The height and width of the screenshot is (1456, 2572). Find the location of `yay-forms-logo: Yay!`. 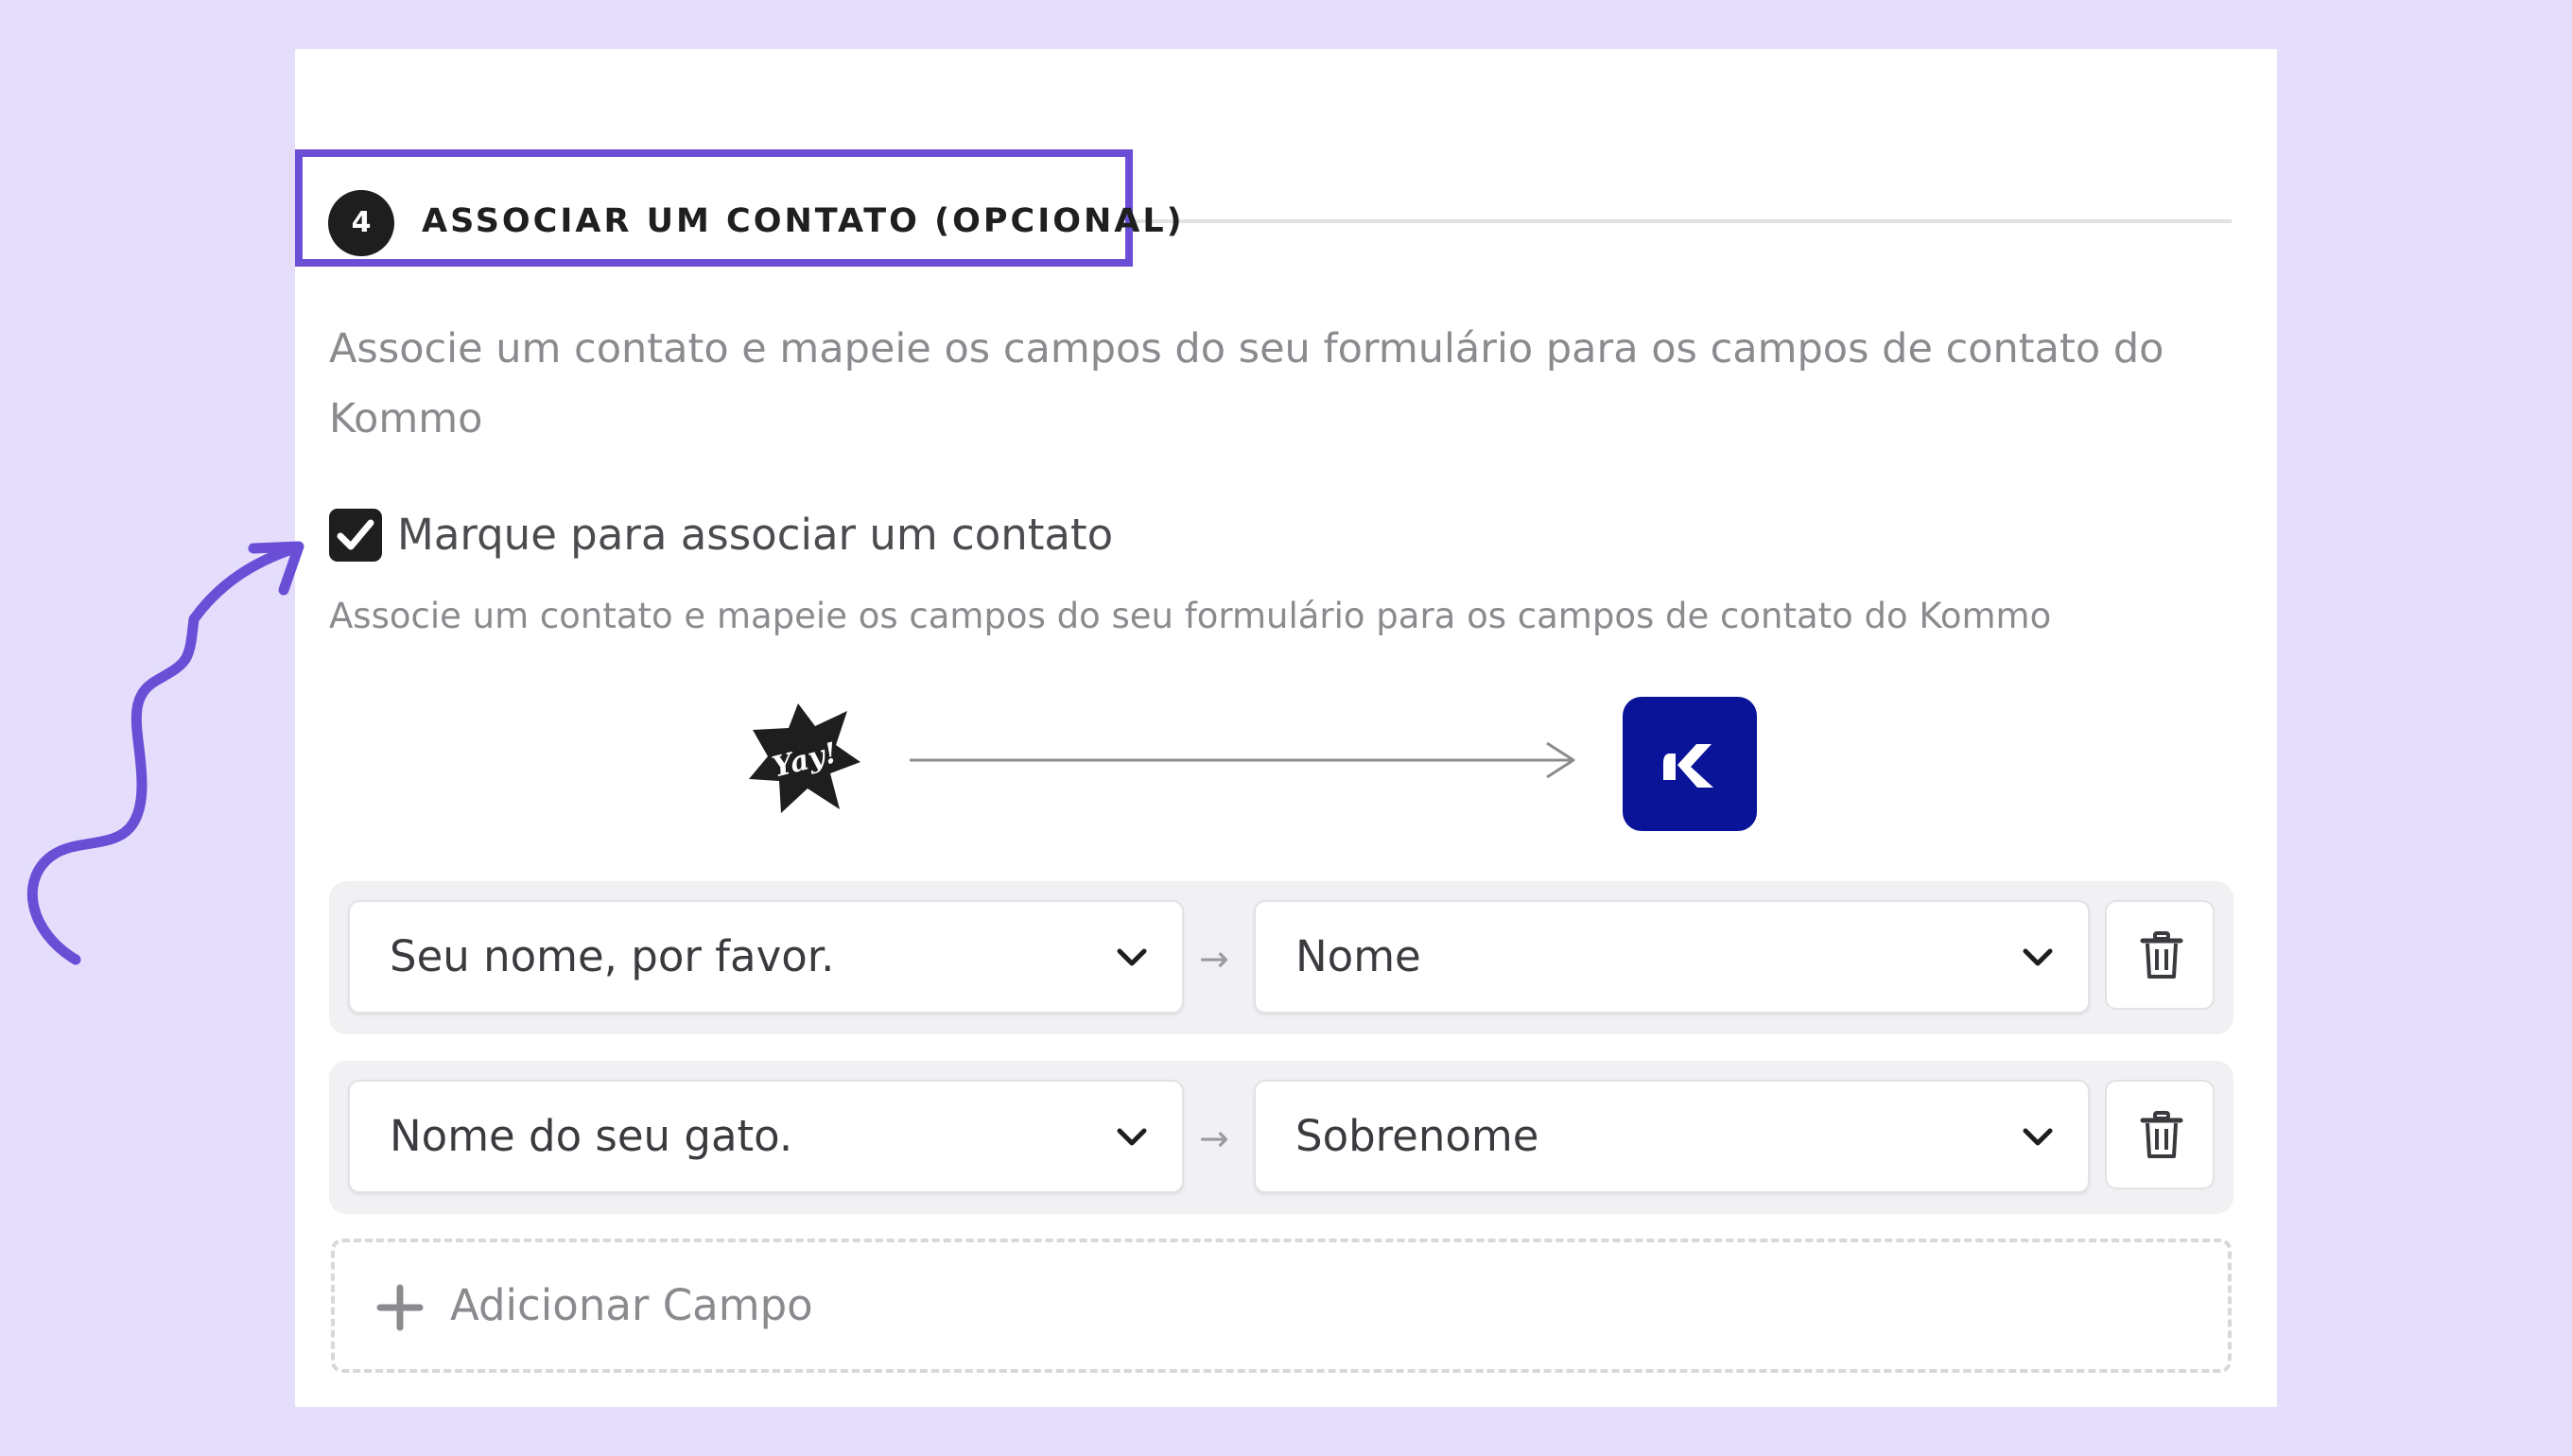

yay-forms-logo: Yay! is located at coordinates (803, 760).